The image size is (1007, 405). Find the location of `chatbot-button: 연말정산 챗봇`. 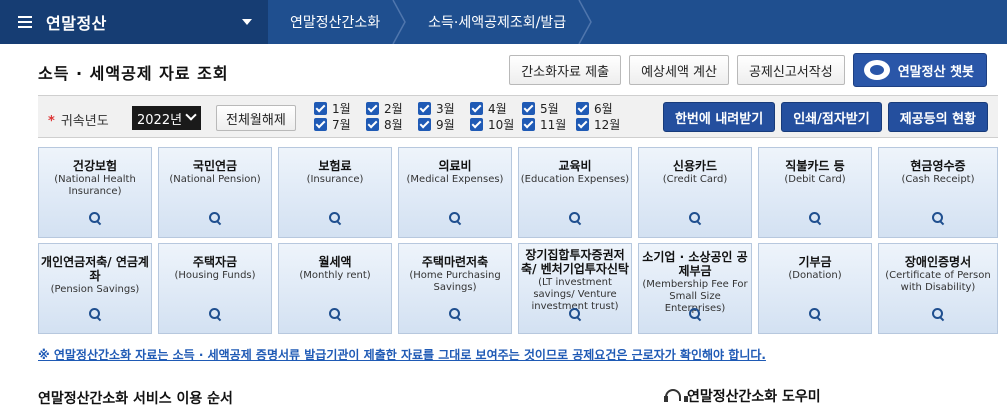

chatbot-button: 연말정산 챗봇 is located at coordinates (919, 70).